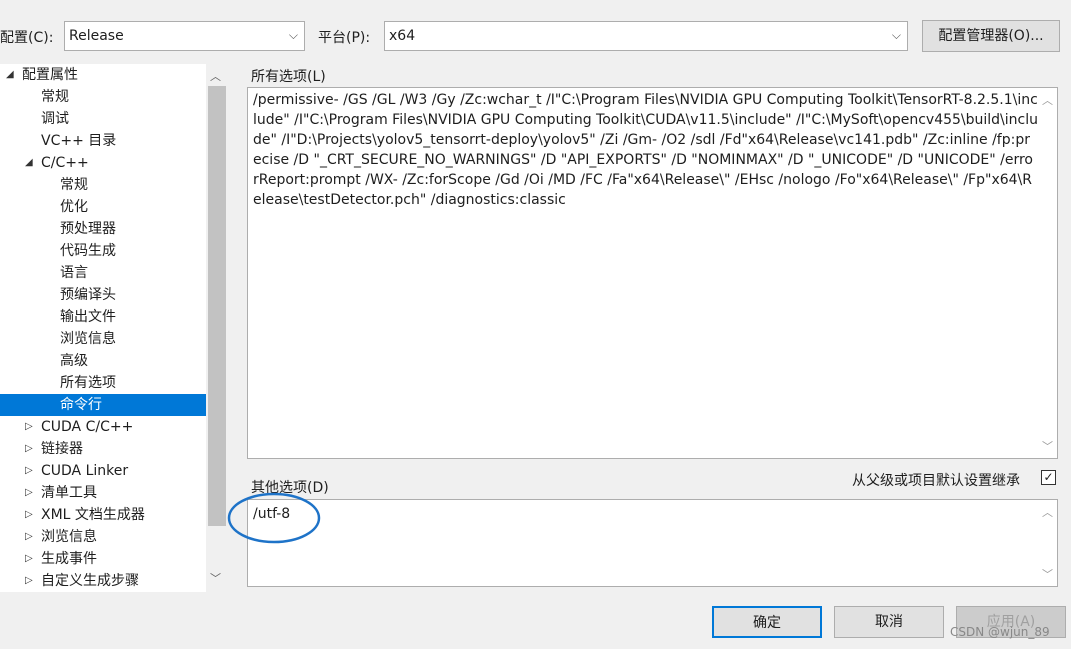 The width and height of the screenshot is (1071, 649). I want to click on ok-button: 确定, so click(767, 622).